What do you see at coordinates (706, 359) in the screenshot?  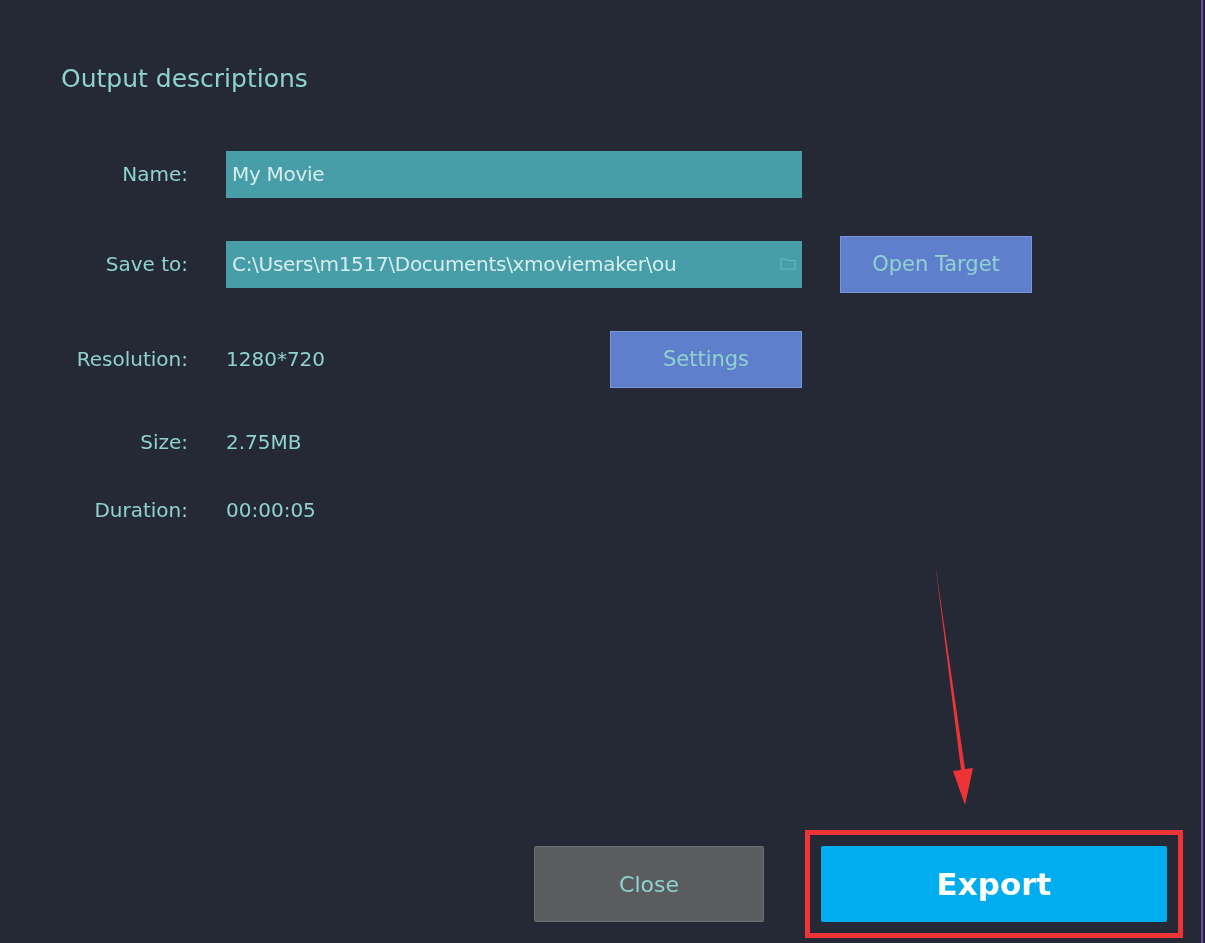 I see `settings-button: Settings` at bounding box center [706, 359].